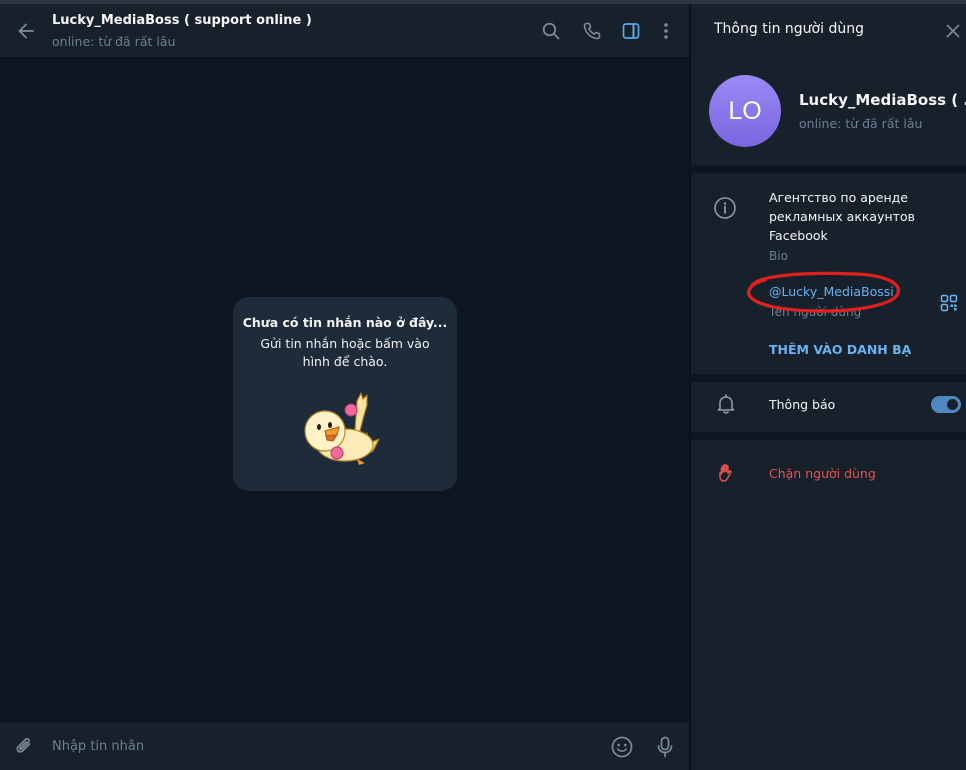 This screenshot has width=966, height=770. I want to click on sidebar-toggle-button, so click(631, 31).